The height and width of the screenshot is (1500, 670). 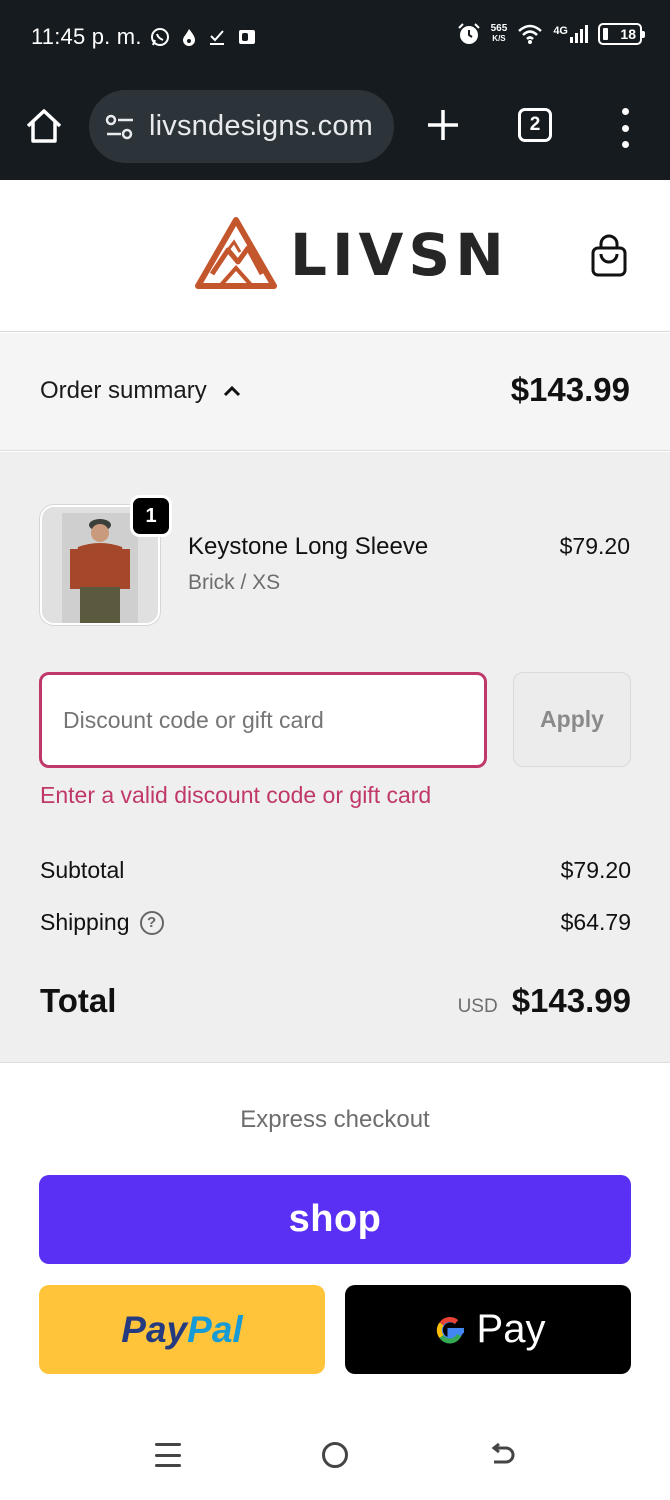 What do you see at coordinates (236, 795) in the screenshot?
I see `discount-error-message: Enter a valid discount code or gift card` at bounding box center [236, 795].